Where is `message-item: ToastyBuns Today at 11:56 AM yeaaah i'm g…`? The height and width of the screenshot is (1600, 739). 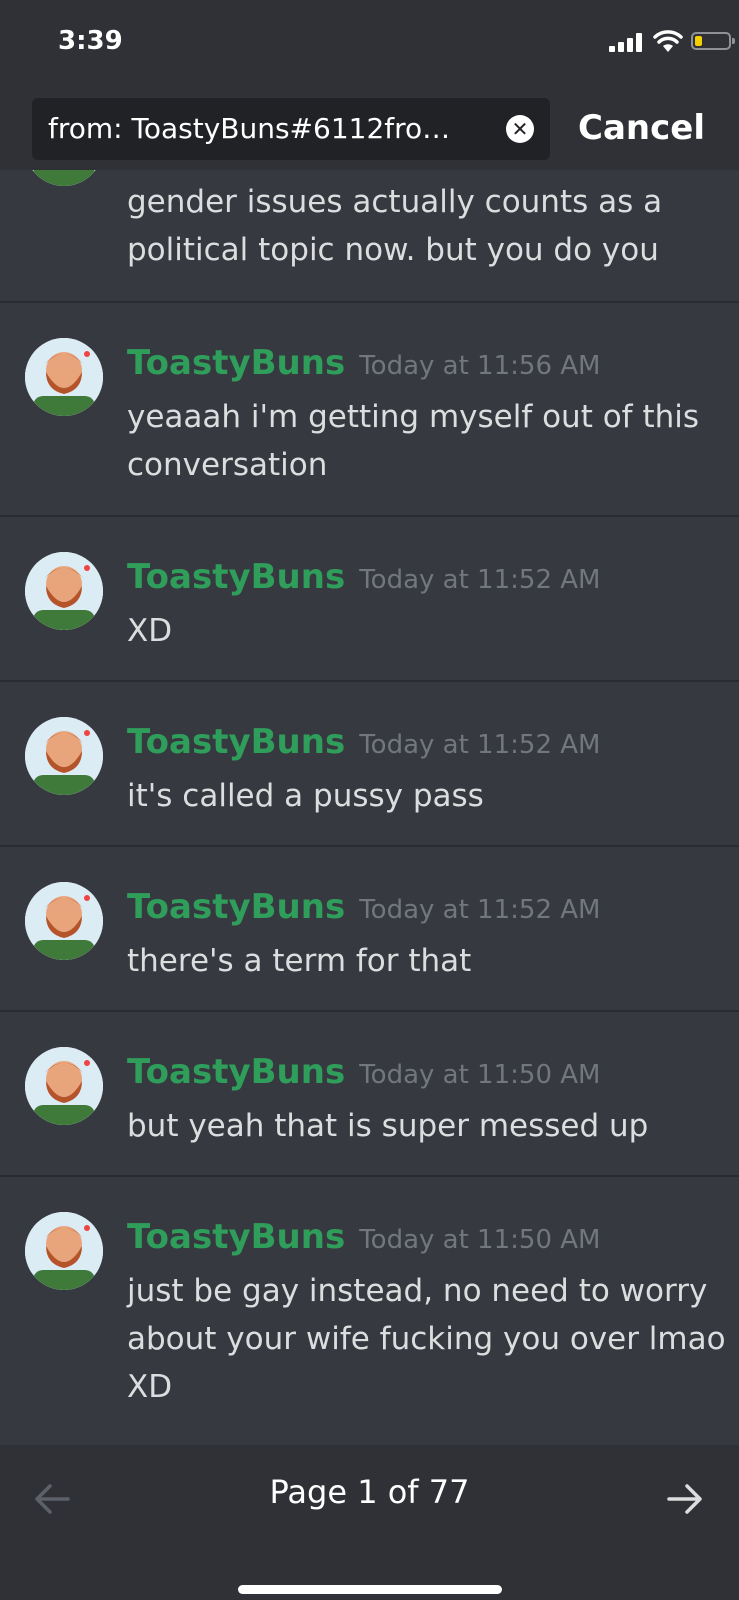
message-item: ToastyBuns Today at 11:56 AM yeaaah i'm g… is located at coordinates (369, 410).